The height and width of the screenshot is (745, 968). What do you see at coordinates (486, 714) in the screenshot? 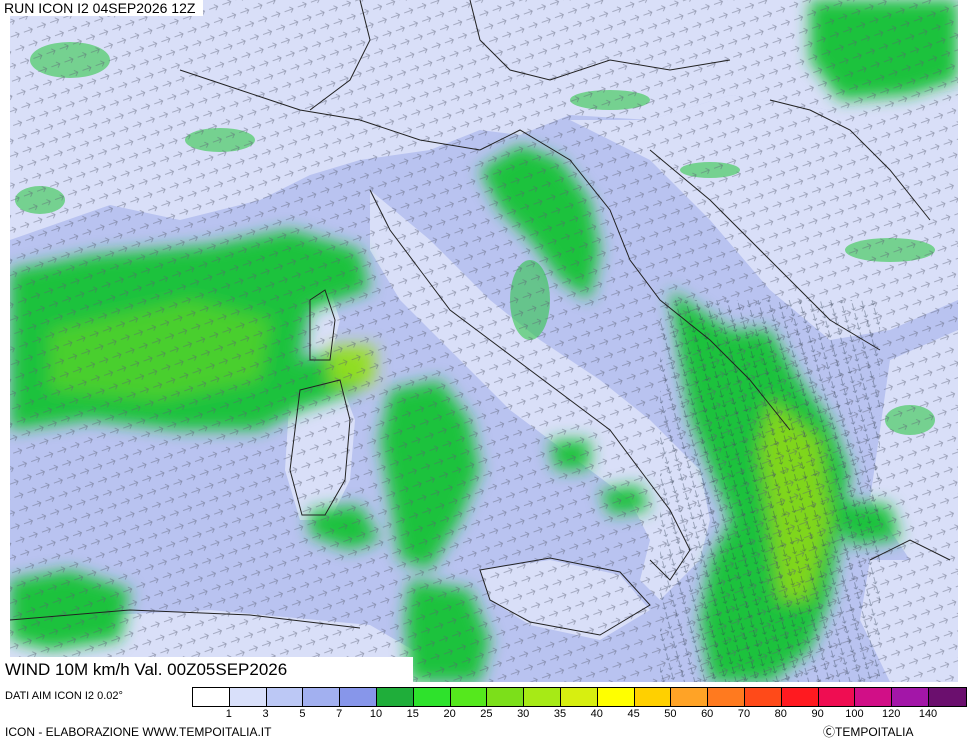
I see `scale-tick-label: 25` at bounding box center [486, 714].